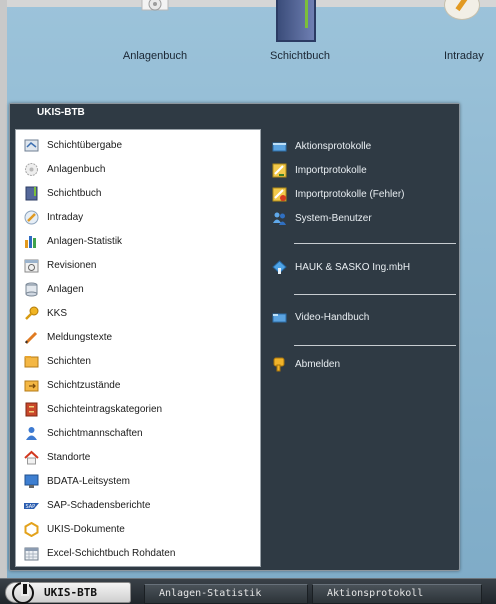  I want to click on desktop-icon-label: Schichtbuch, so click(300, 56).